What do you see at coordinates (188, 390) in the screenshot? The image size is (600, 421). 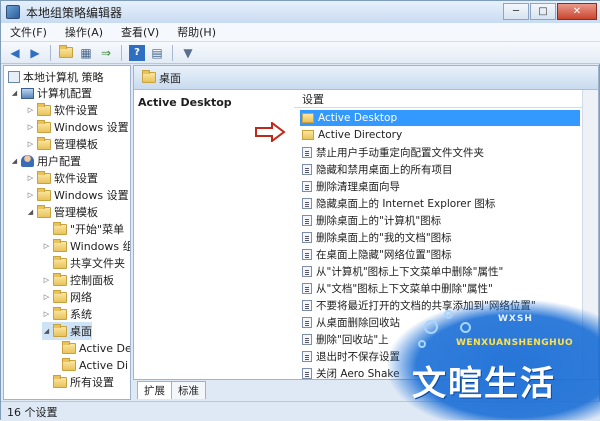 I see `tab-standard: 标准` at bounding box center [188, 390].